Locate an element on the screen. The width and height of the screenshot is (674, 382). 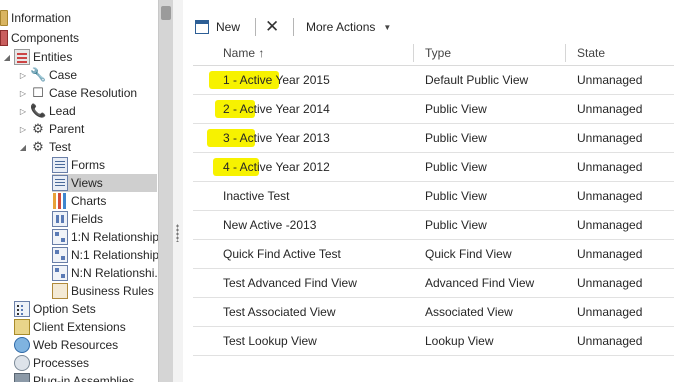
nav-item-n1-relationships: N:1 Relationships is located at coordinates (105, 255).